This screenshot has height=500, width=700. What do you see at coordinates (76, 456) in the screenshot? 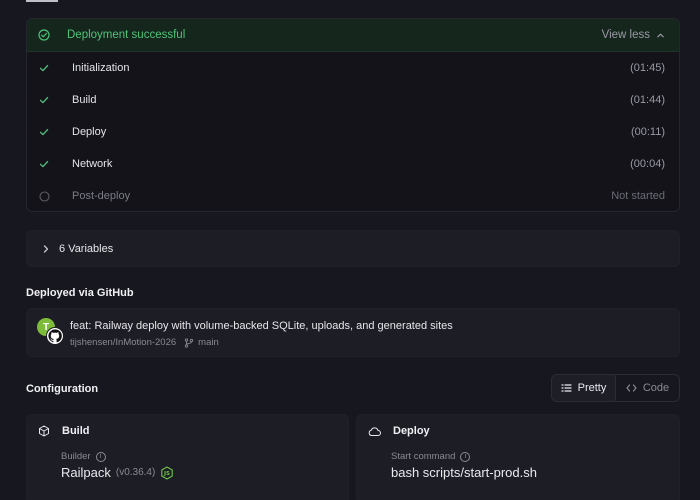
I see `builder-label: Builder` at bounding box center [76, 456].